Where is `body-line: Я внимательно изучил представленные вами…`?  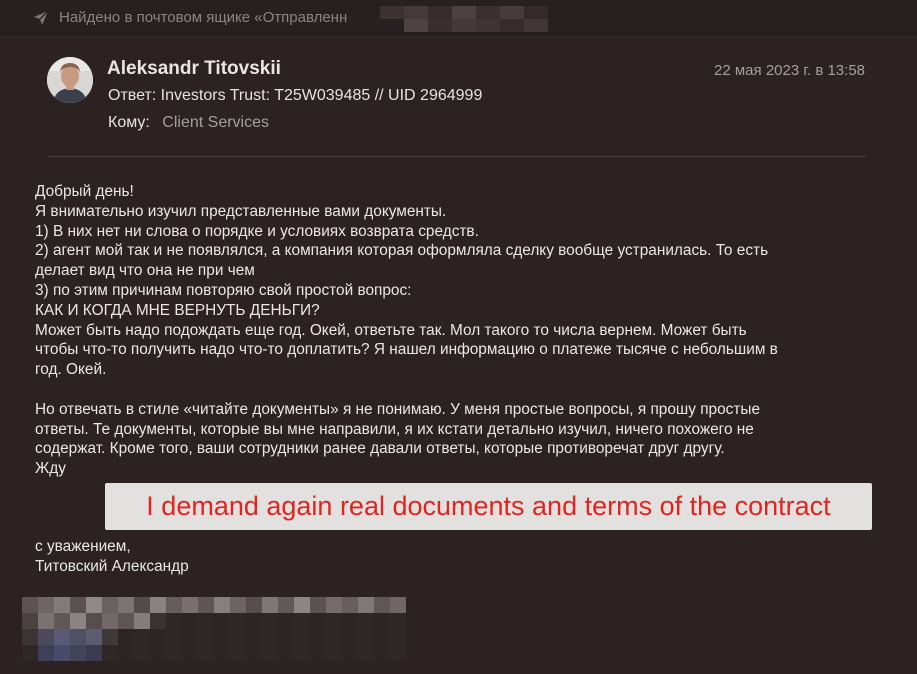
body-line: Я внимательно изучил представленные вами… is located at coordinates (241, 211).